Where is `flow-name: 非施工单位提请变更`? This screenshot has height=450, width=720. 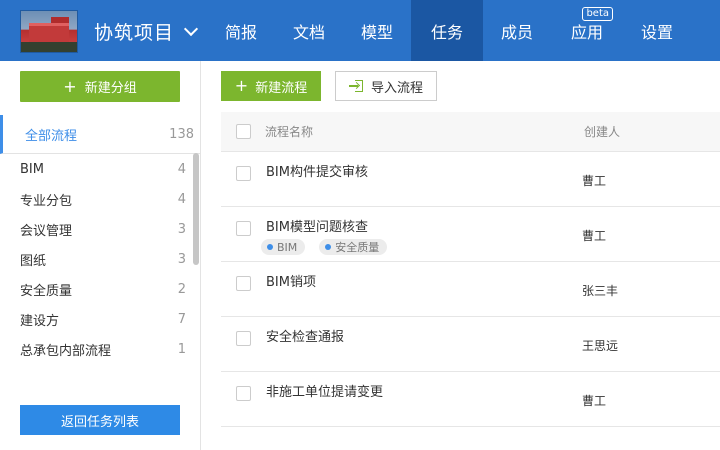 flow-name: 非施工单位提请变更 is located at coordinates (324, 390).